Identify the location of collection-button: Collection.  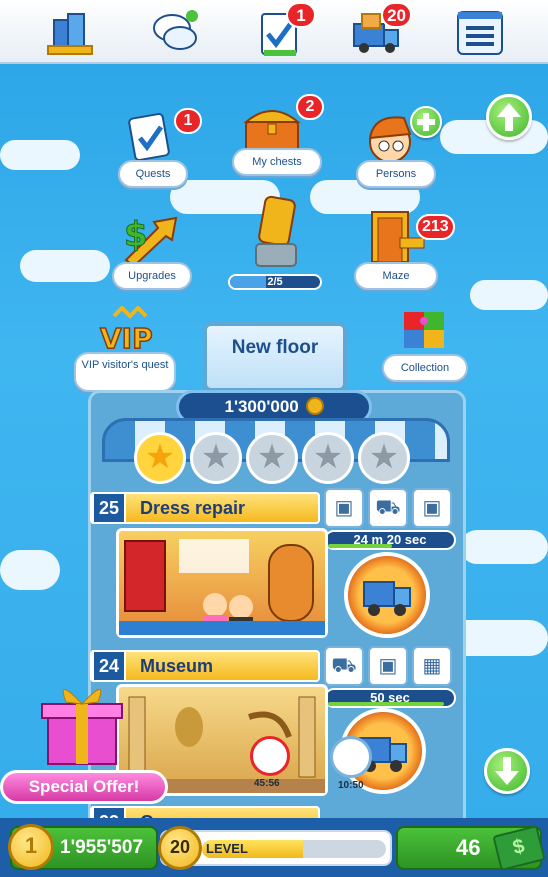
(425, 368).